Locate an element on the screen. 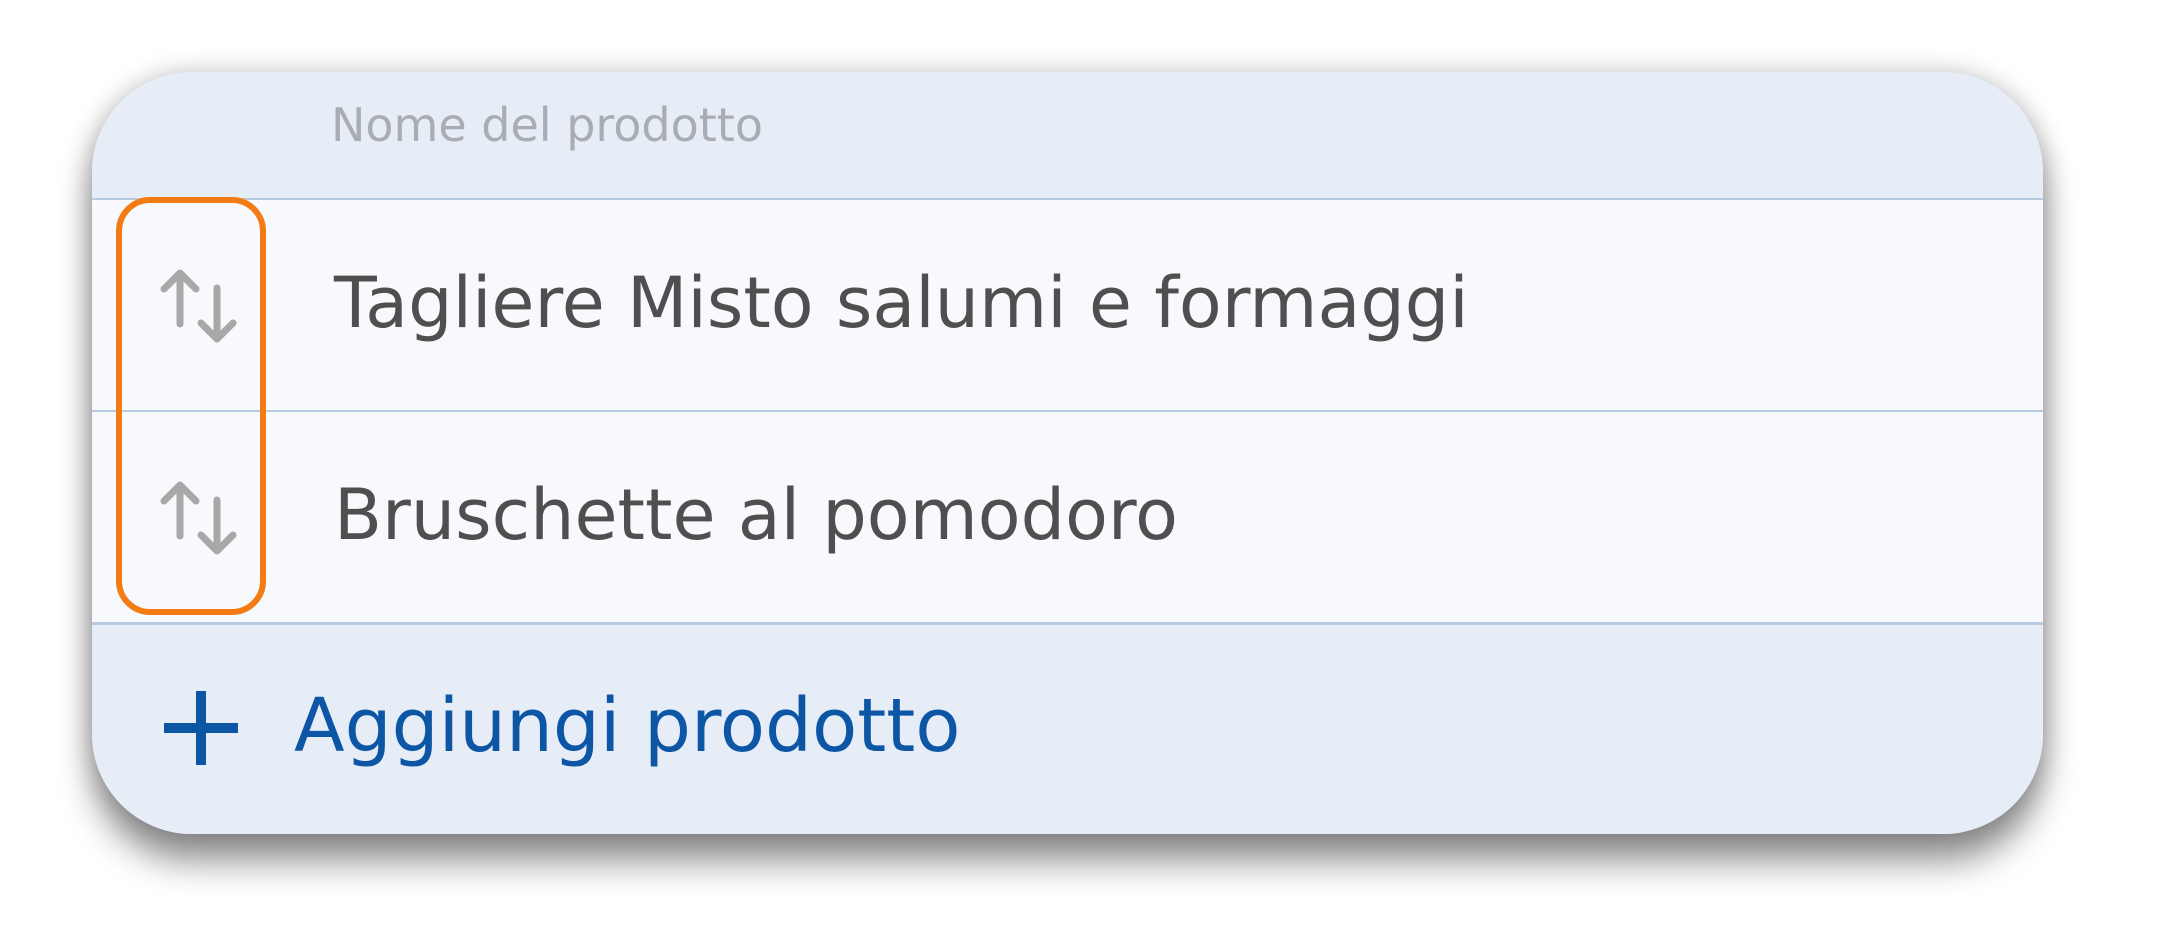 The height and width of the screenshot is (938, 2180). add-product-label: Aggiungi prodotto is located at coordinates (627, 726).